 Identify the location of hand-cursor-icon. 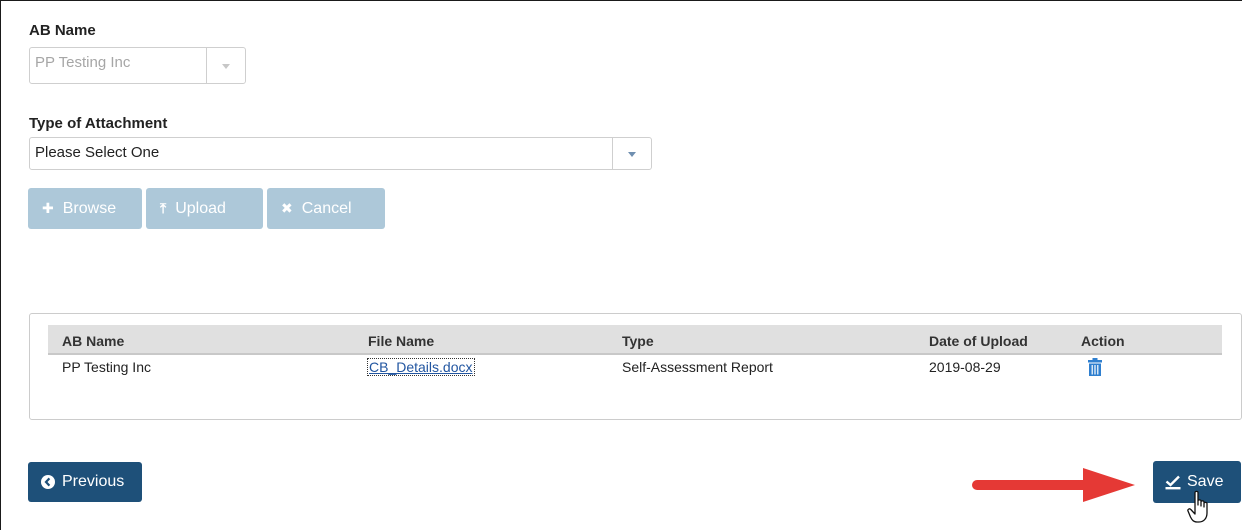
(1197, 506).